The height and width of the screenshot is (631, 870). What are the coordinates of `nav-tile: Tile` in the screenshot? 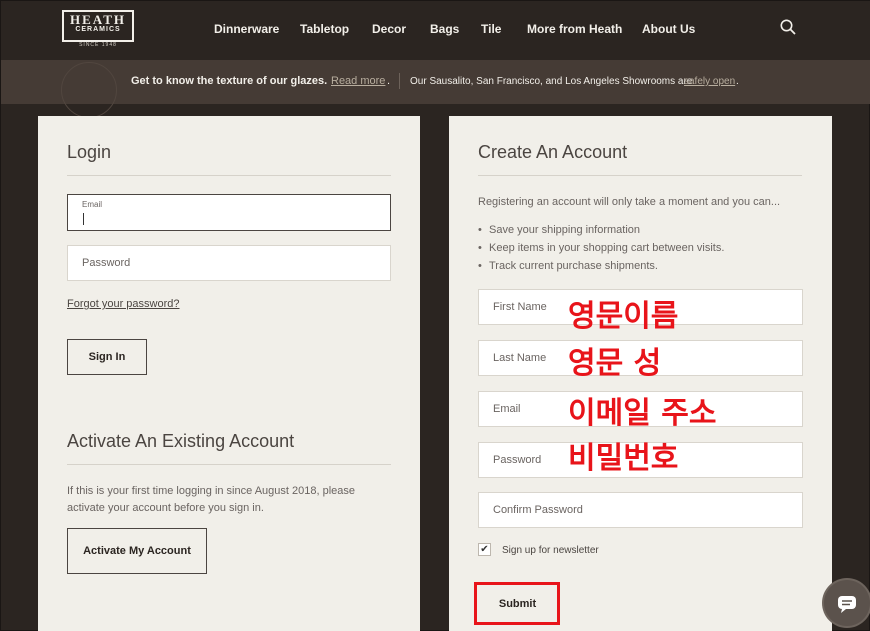 It's located at (491, 29).